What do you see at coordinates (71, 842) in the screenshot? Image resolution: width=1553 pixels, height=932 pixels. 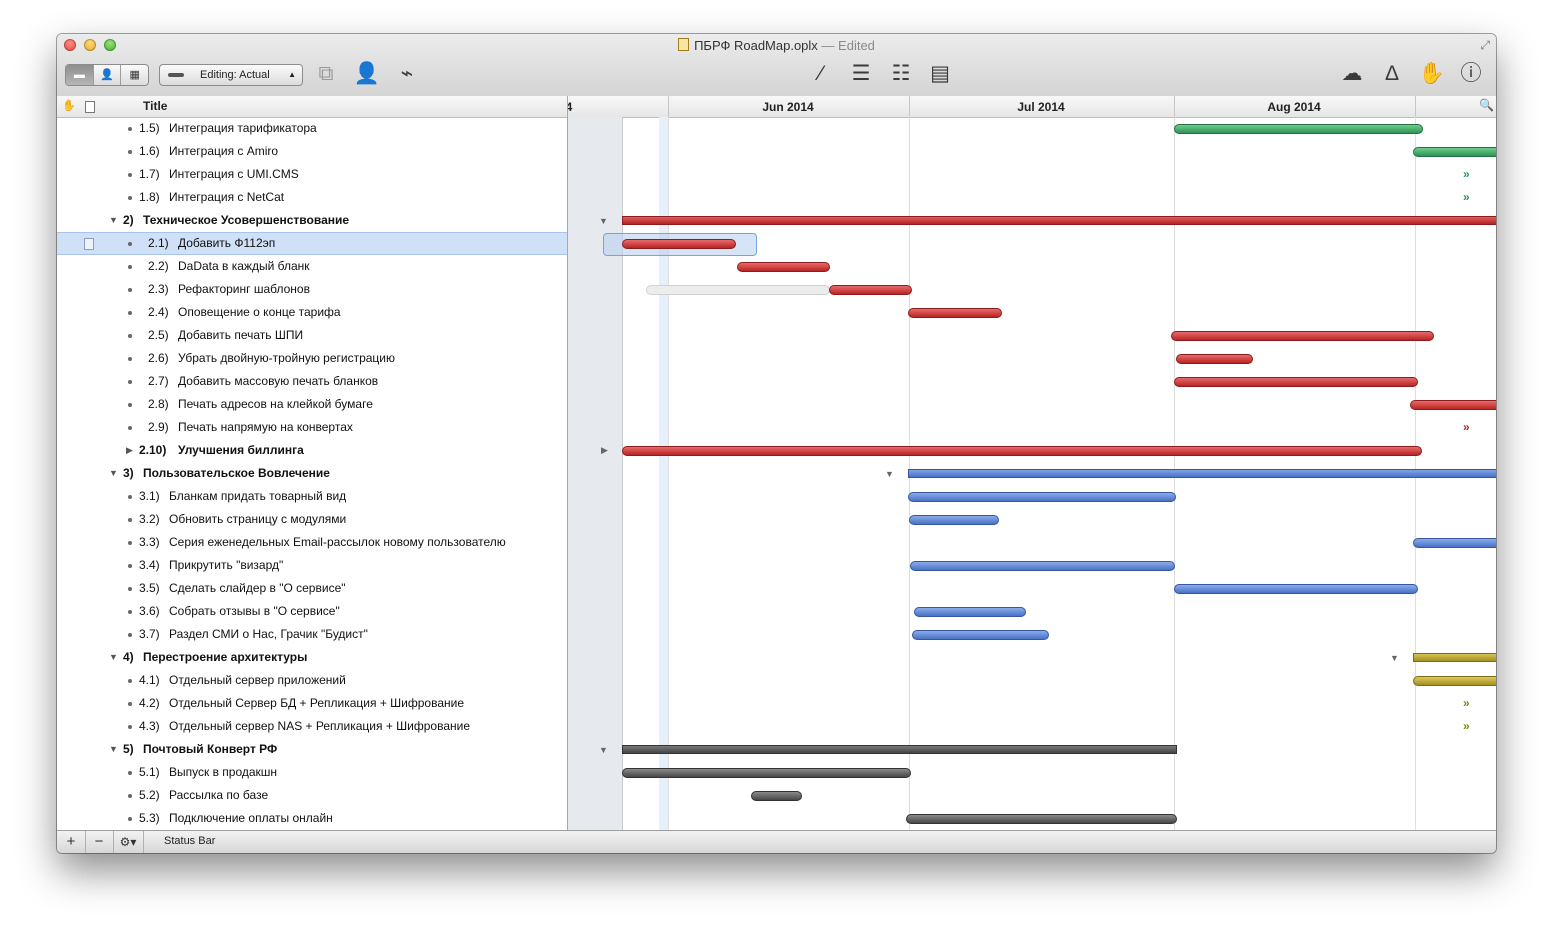 I see `add-row-button: +` at bounding box center [71, 842].